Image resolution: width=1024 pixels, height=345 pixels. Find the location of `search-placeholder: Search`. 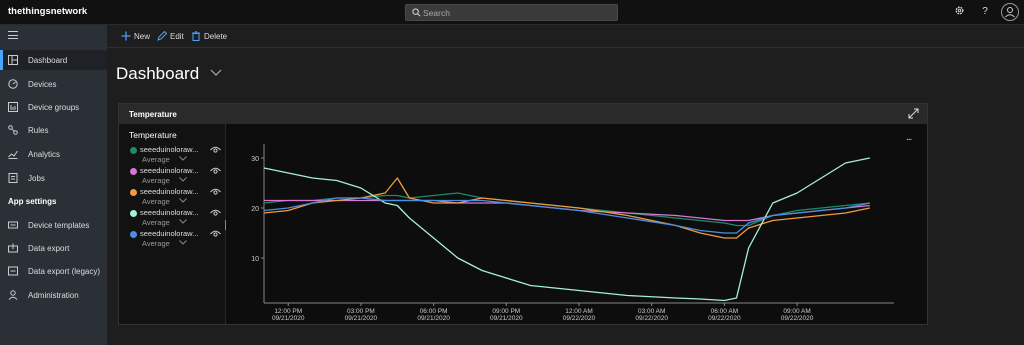

search-placeholder: Search is located at coordinates (436, 13).